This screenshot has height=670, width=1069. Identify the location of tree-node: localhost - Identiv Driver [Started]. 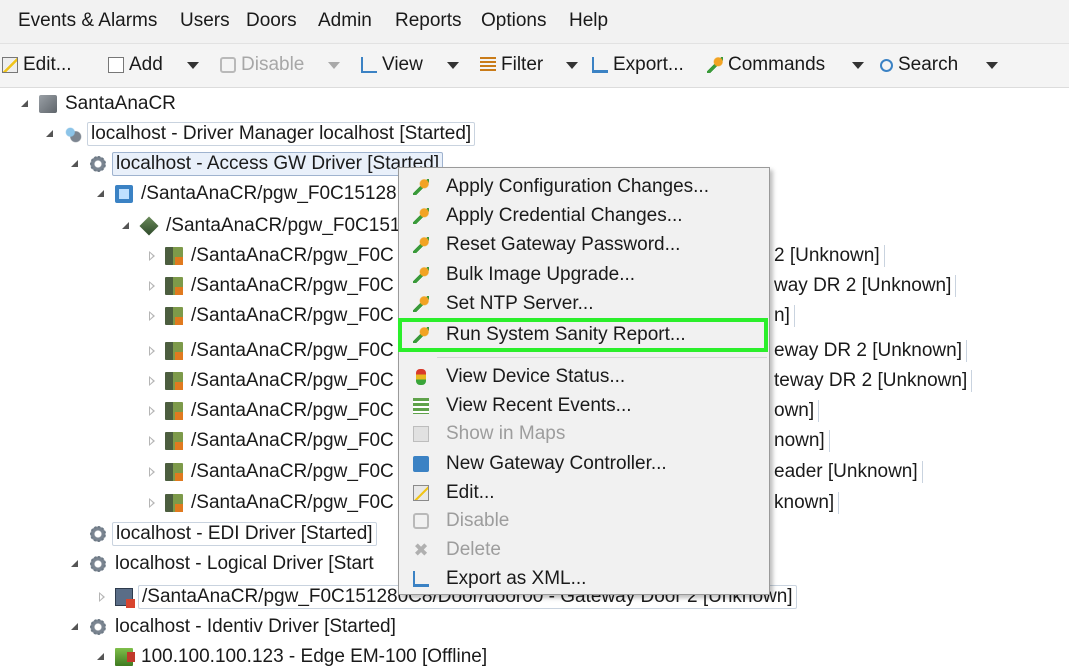
(234, 627).